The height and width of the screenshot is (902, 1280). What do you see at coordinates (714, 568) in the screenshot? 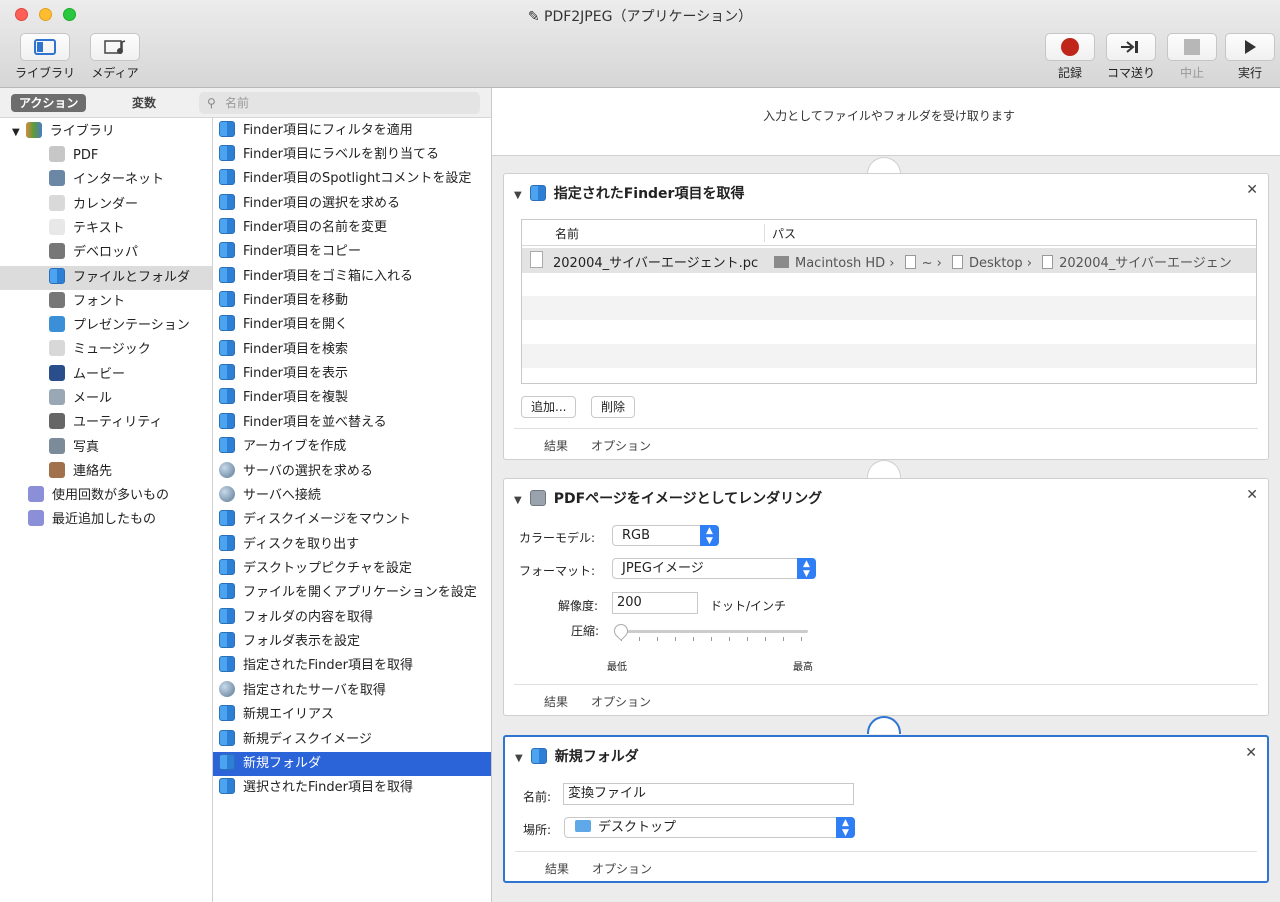
I see `format-popup: JPEGイメージ ▲ ▼` at bounding box center [714, 568].